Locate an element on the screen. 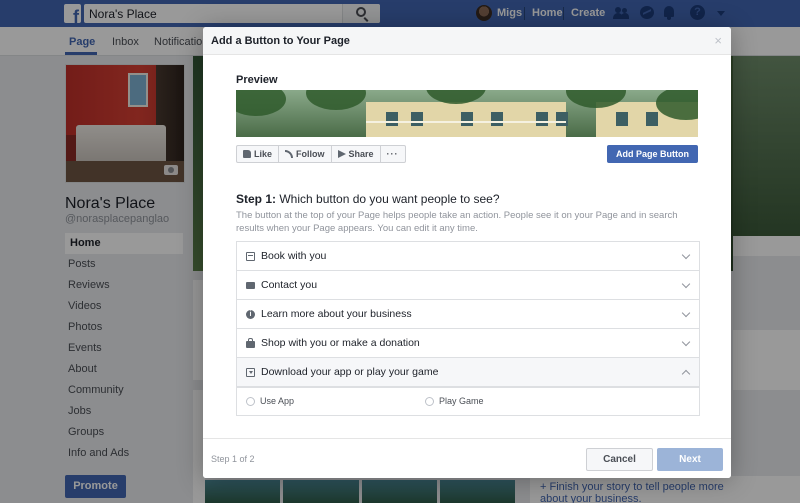 The width and height of the screenshot is (800, 503). download-sub-options: Use App Play Game is located at coordinates (468, 401).